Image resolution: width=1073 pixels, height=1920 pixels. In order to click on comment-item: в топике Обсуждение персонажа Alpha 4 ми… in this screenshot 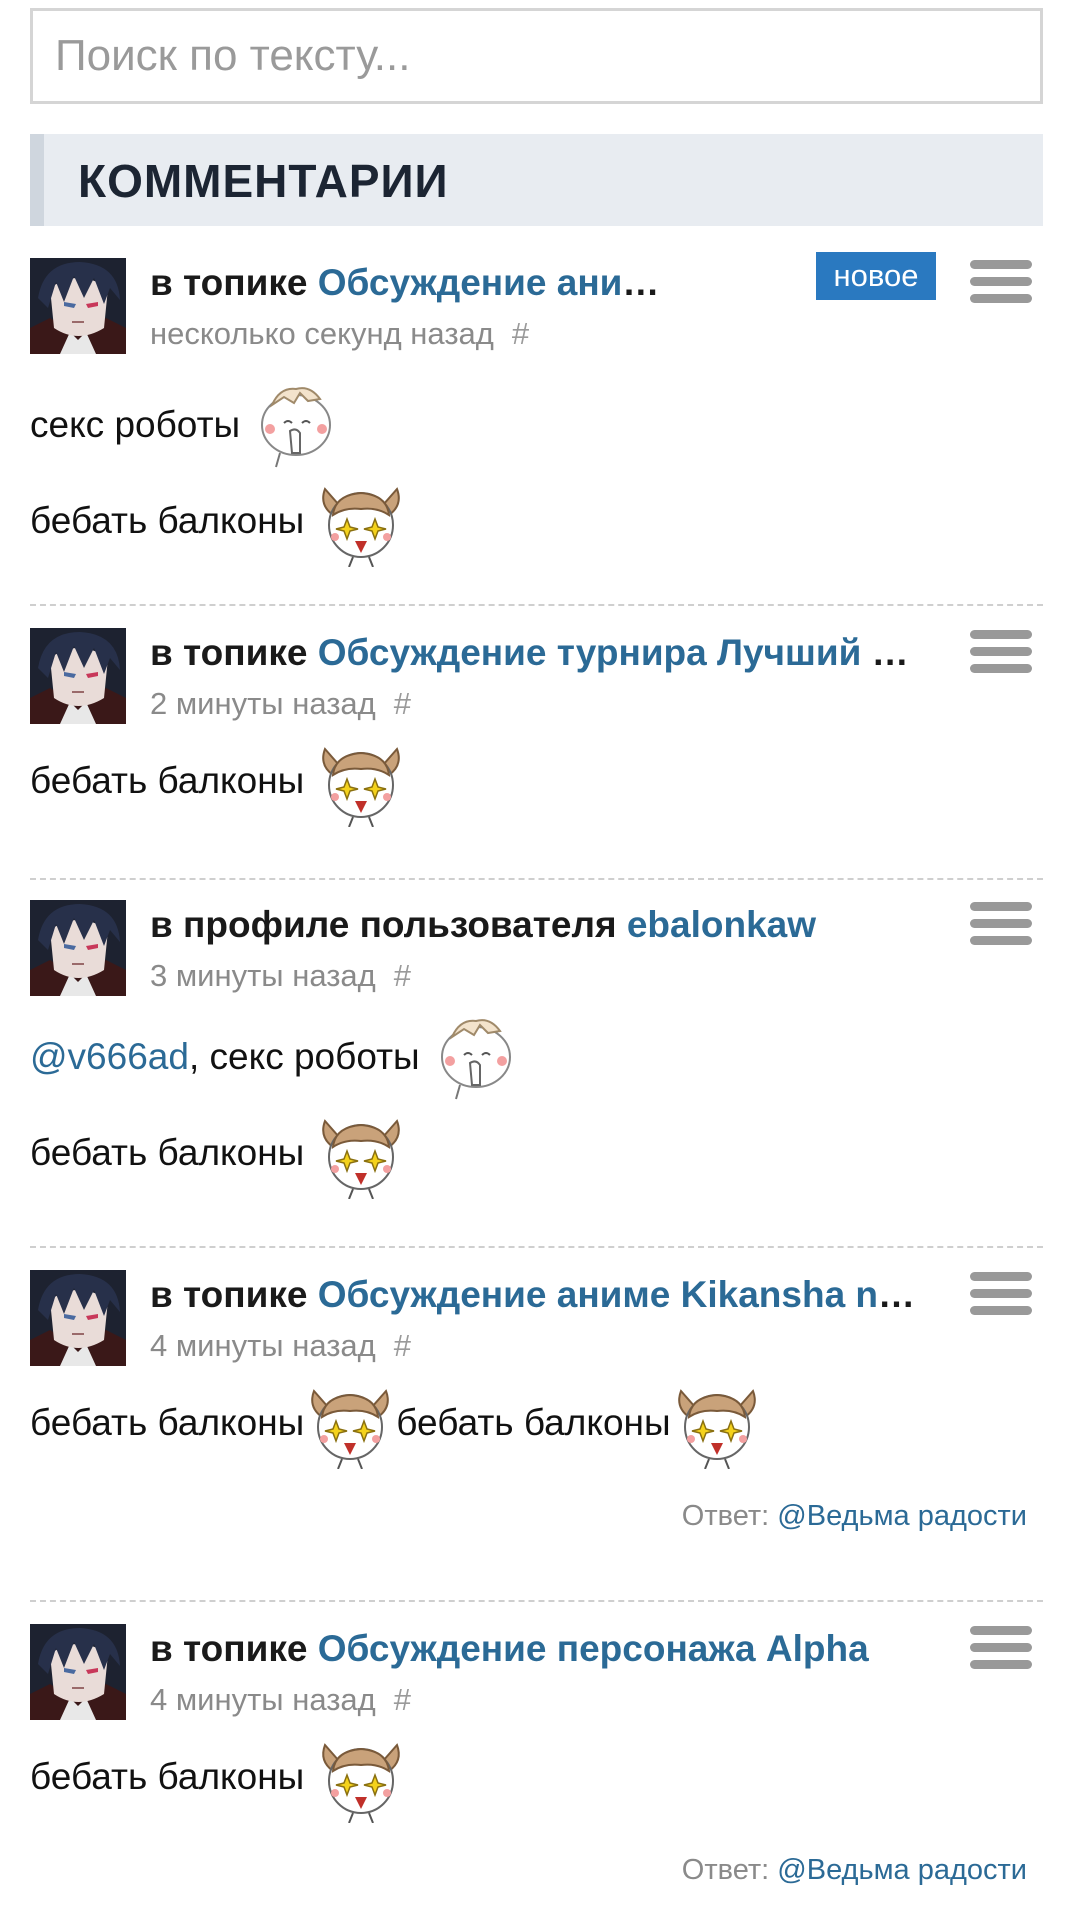, I will do `click(536, 1772)`.